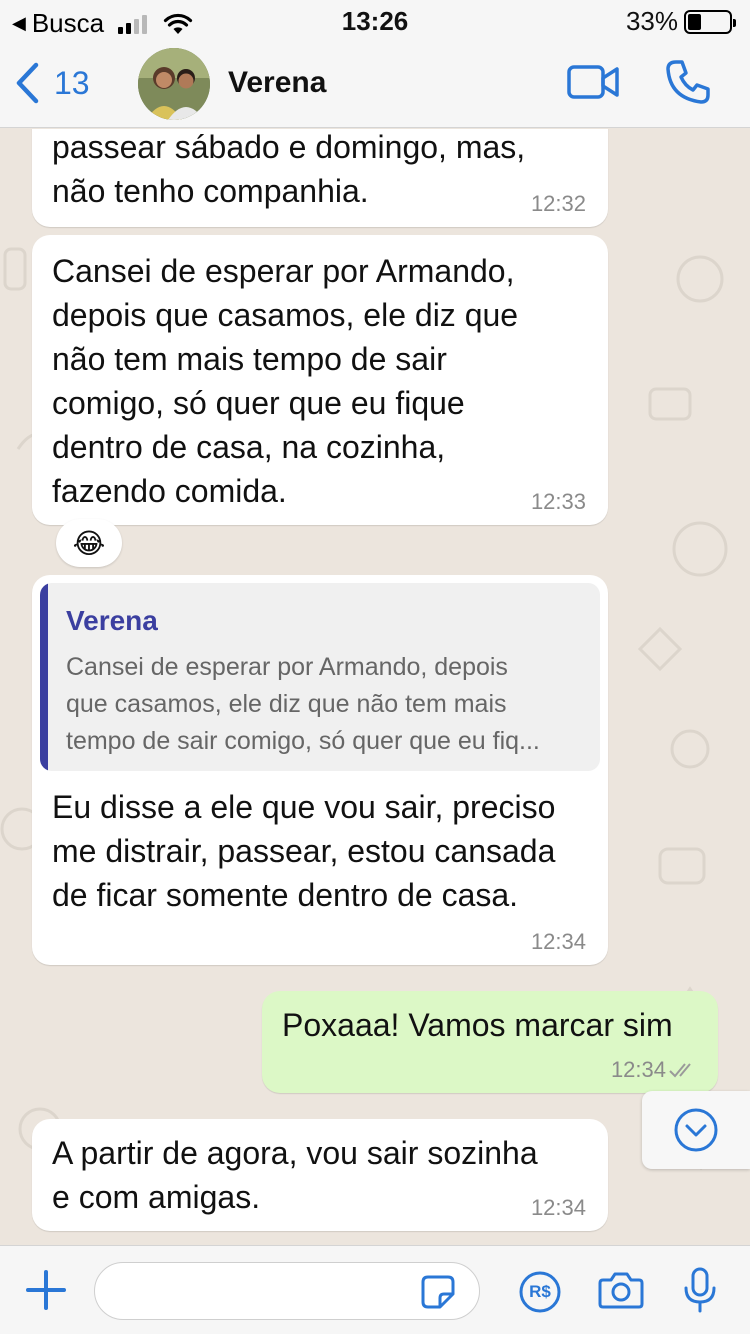  Describe the element at coordinates (156, 1197) in the screenshot. I see `message-line: e com amigas.` at that location.